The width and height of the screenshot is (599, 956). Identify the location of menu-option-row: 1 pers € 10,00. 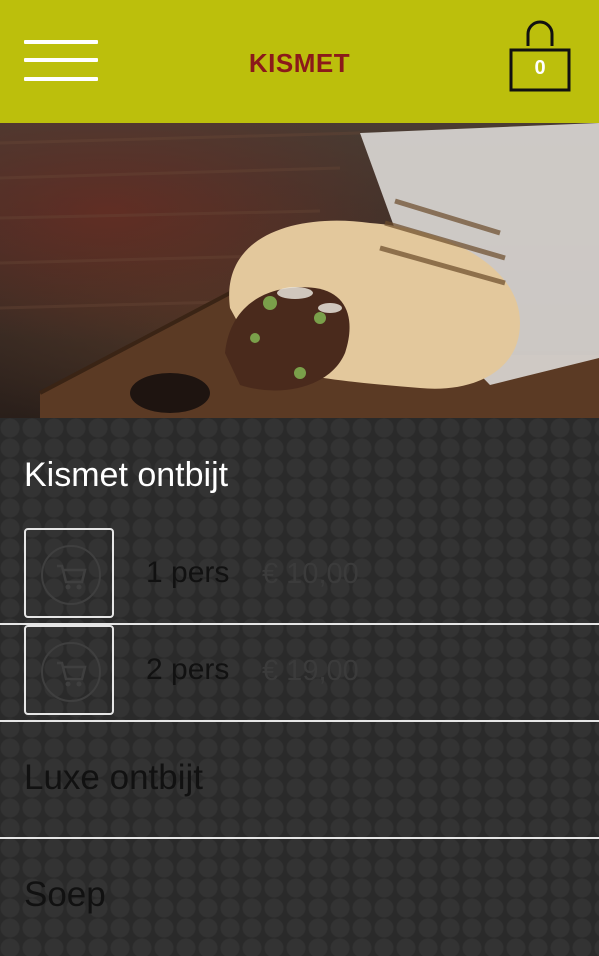
(299, 576).